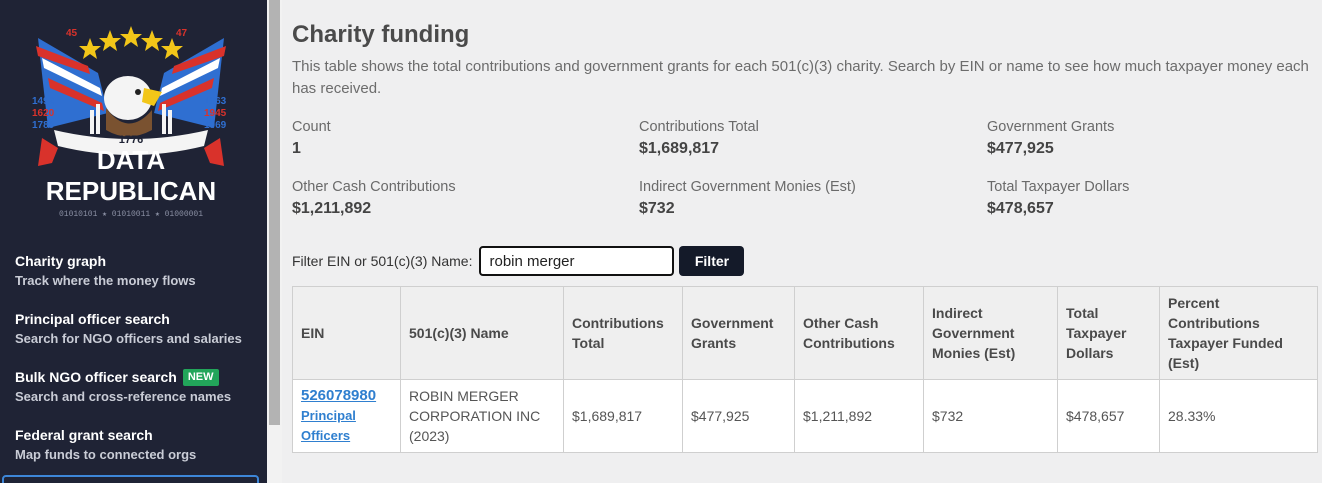 The width and height of the screenshot is (1322, 483). I want to click on column-header-ein: EIN, so click(346, 333).